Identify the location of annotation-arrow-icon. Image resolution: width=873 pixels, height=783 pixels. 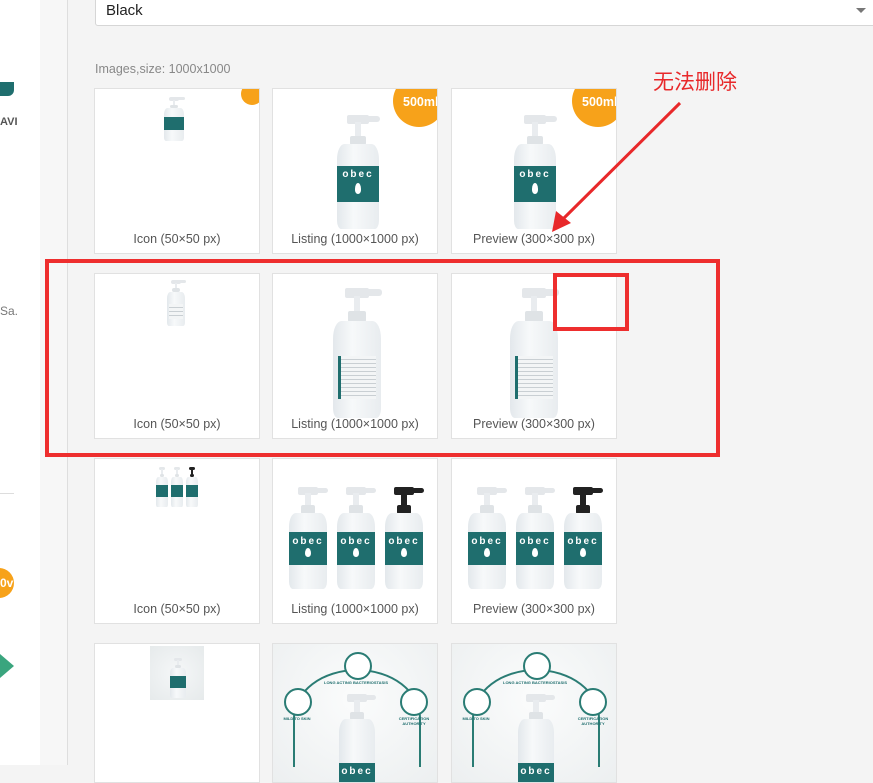
(617, 166).